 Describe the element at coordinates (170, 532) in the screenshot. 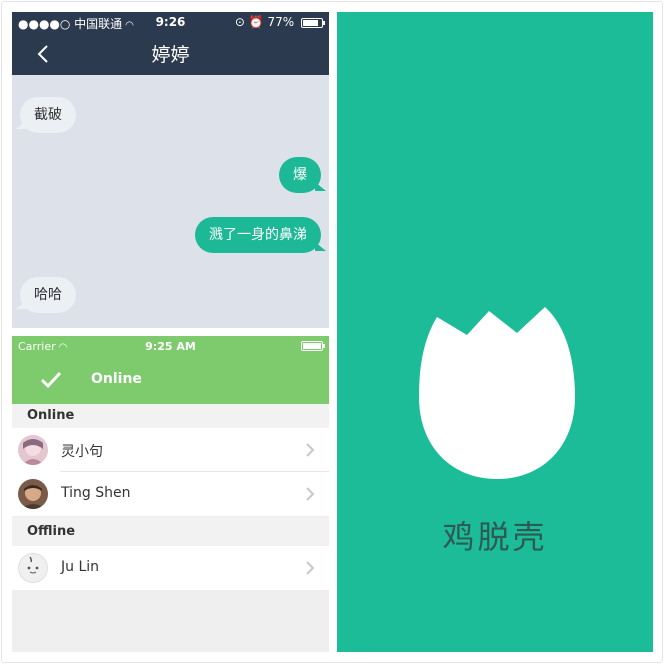

I see `section-header-offline: Offline` at that location.